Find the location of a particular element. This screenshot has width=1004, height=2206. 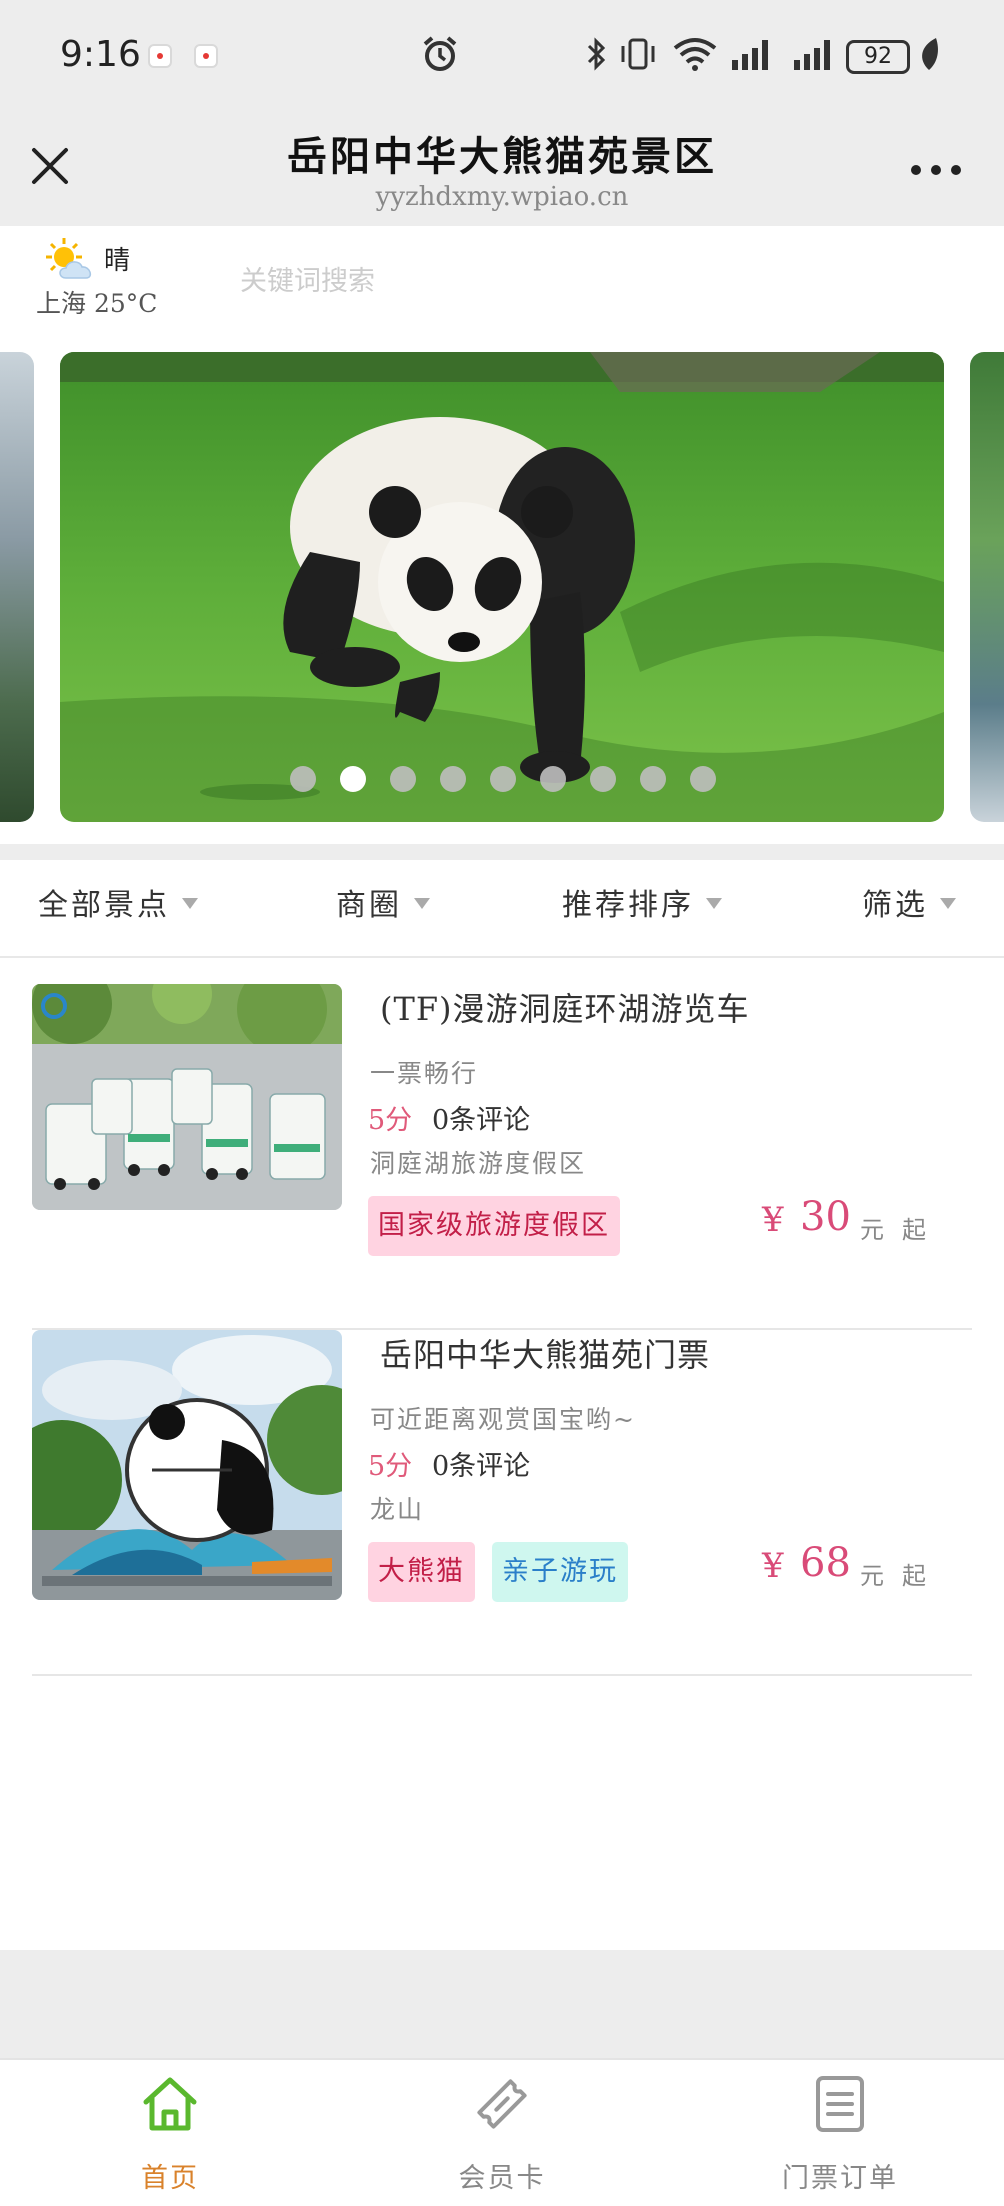

nav-label: 首页 is located at coordinates (170, 2178).